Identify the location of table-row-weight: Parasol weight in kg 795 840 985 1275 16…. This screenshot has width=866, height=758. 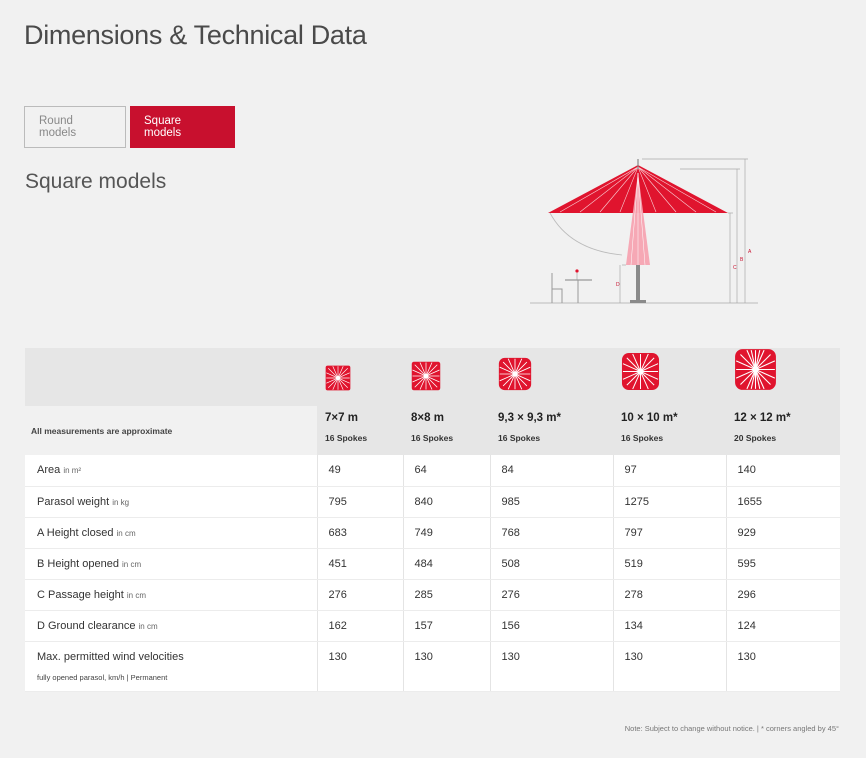
(432, 502).